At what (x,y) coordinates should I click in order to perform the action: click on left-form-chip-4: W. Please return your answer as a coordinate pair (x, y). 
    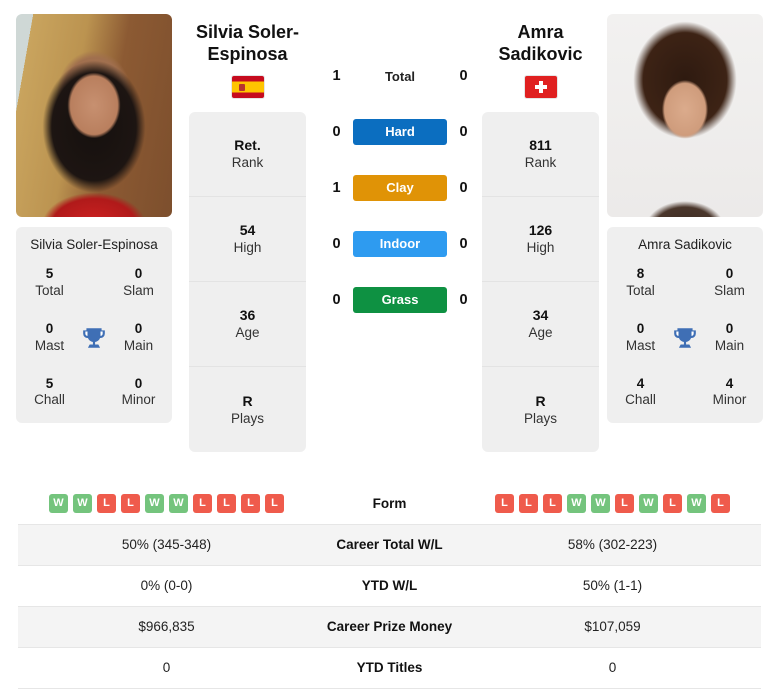
    Looking at the image, I should click on (154, 503).